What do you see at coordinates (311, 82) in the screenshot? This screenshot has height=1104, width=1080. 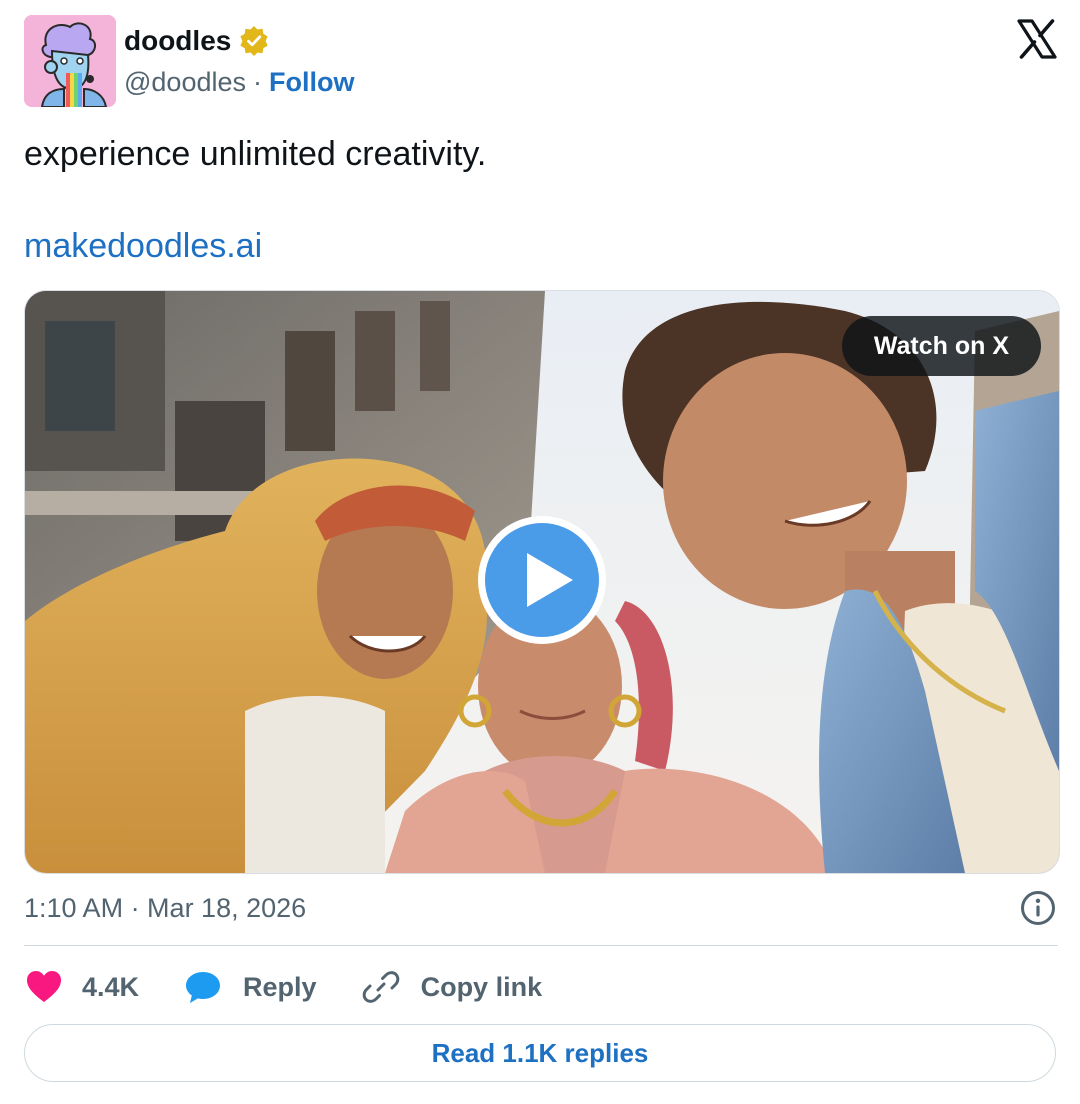 I see `follow-button: Follow` at bounding box center [311, 82].